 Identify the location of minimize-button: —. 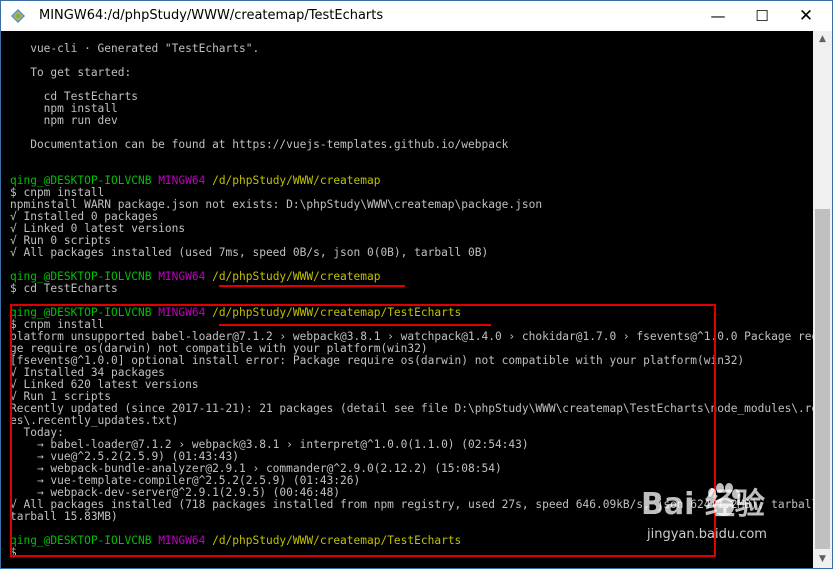
(718, 16).